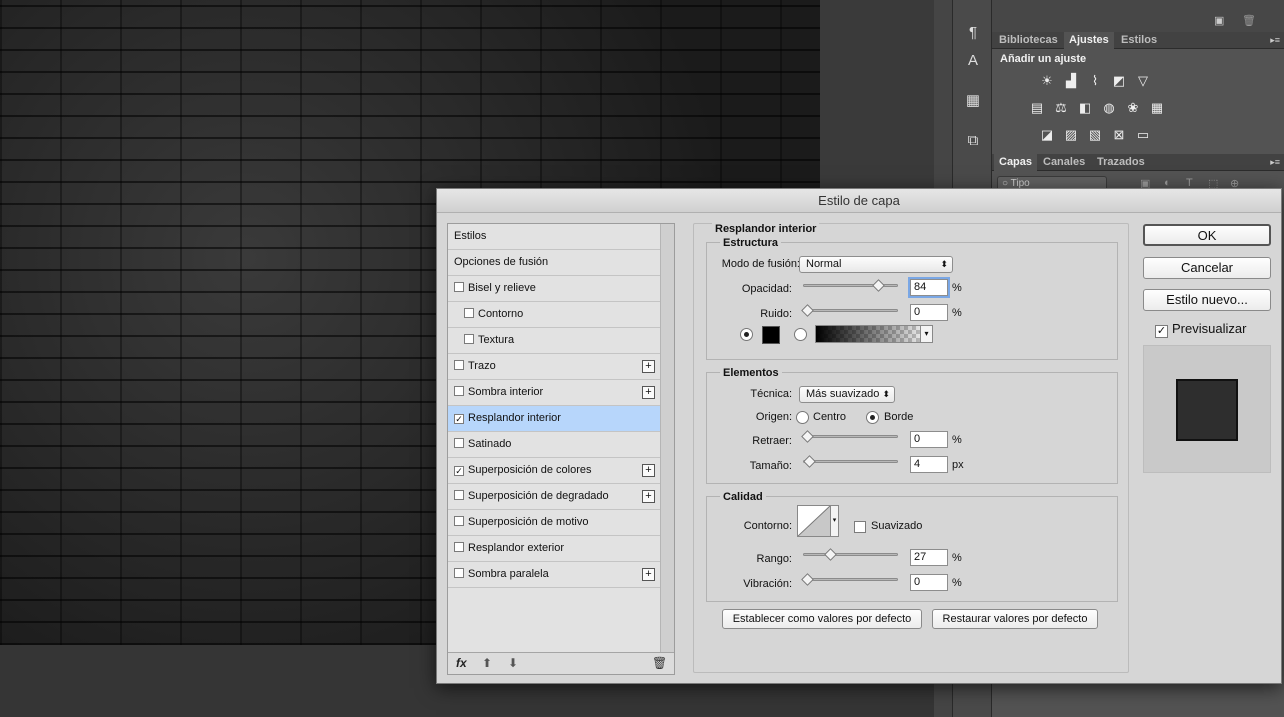 Image resolution: width=1284 pixels, height=717 pixels. I want to click on color-balance-icon: ⚖, so click(1061, 107).